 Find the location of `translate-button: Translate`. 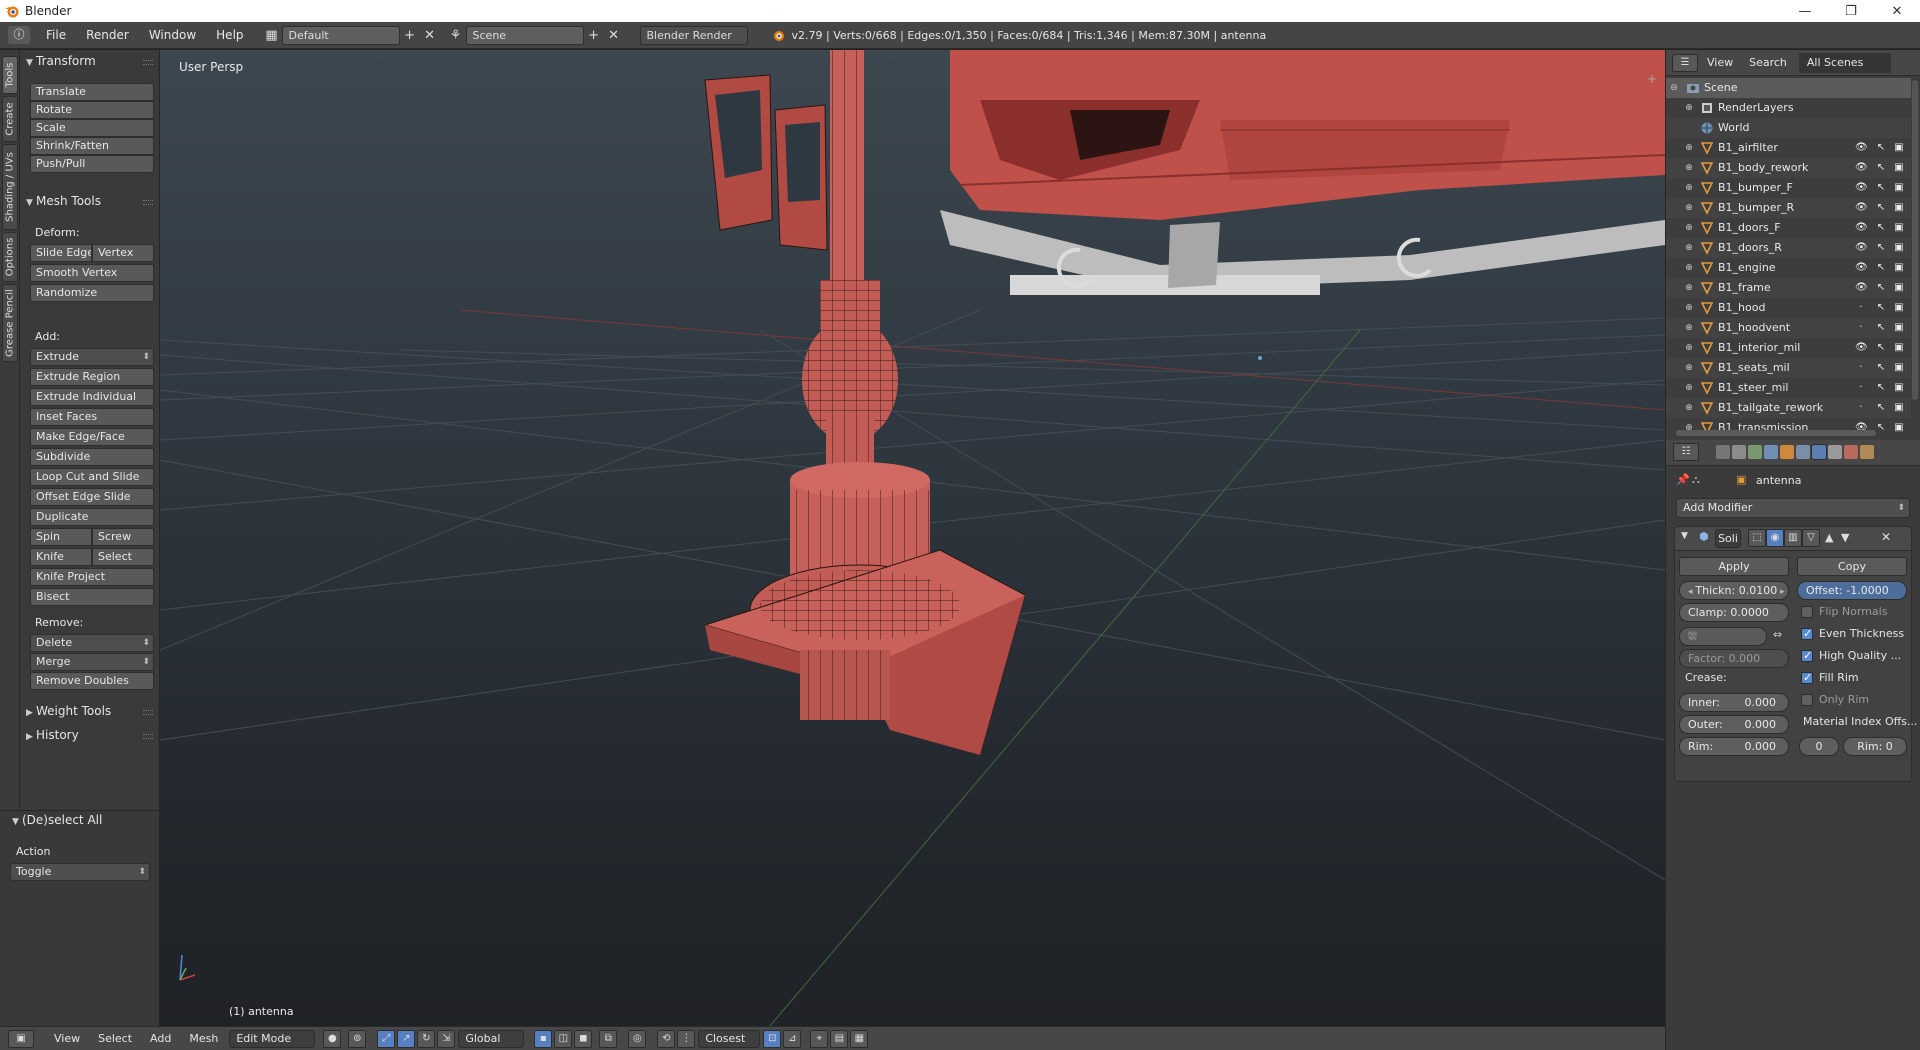

translate-button: Translate is located at coordinates (92, 92).